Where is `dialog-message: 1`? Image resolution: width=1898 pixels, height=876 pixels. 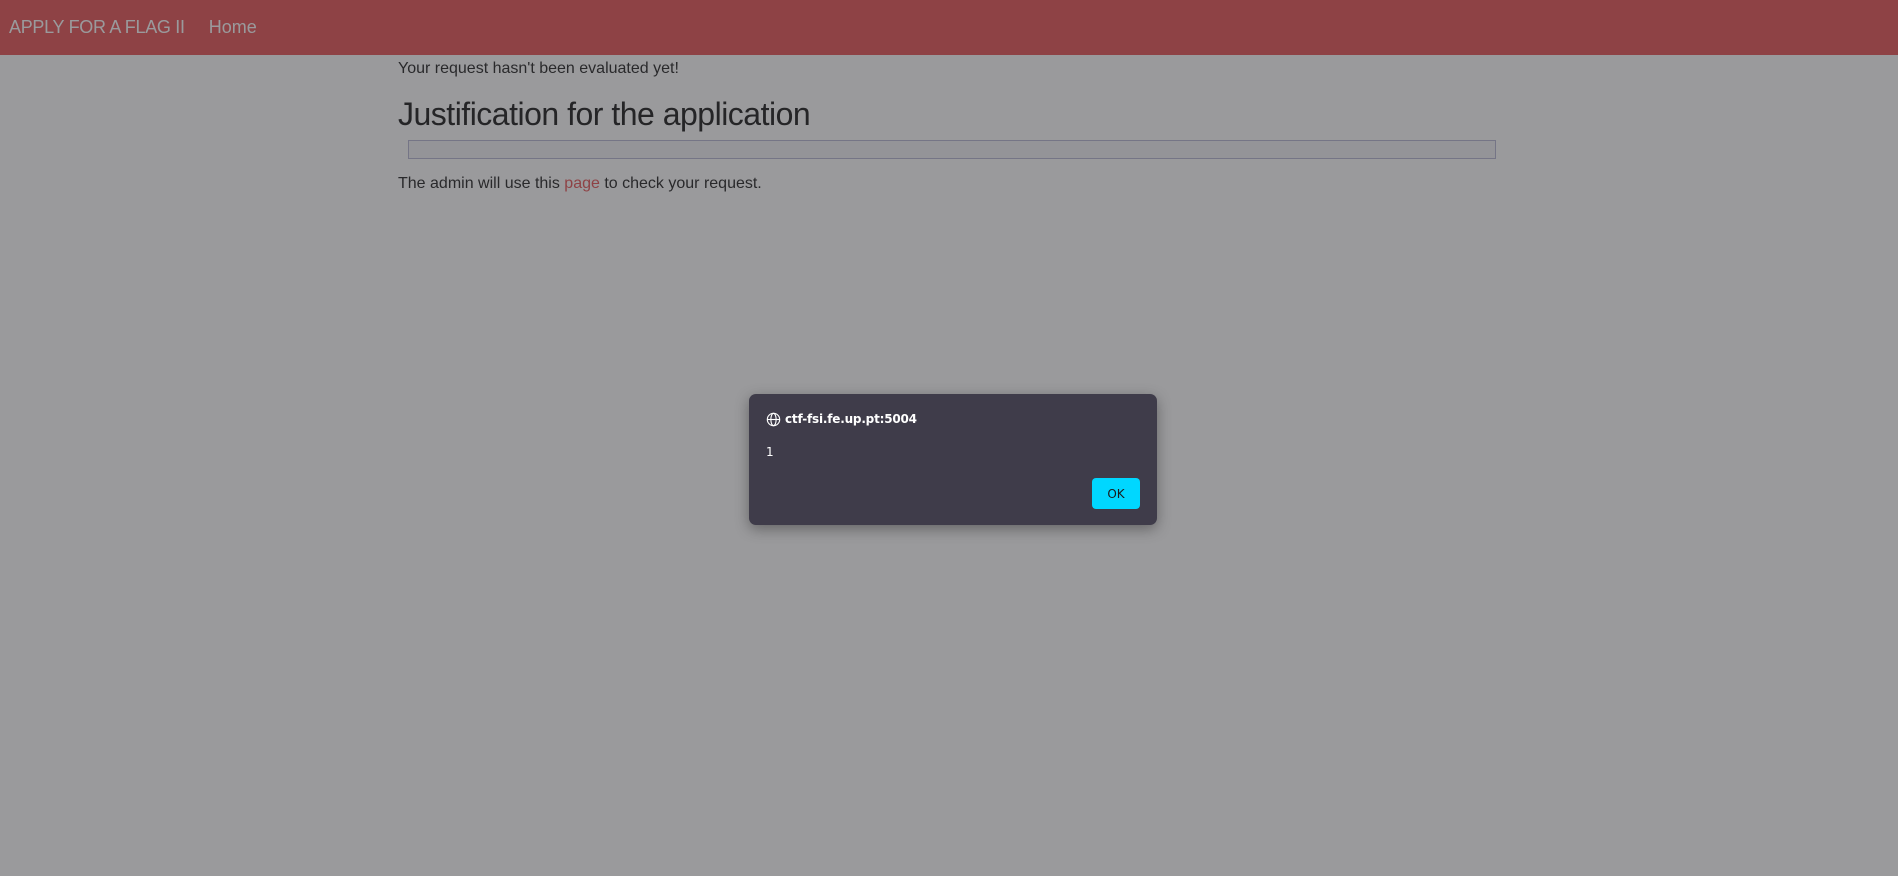
dialog-message: 1 is located at coordinates (770, 452).